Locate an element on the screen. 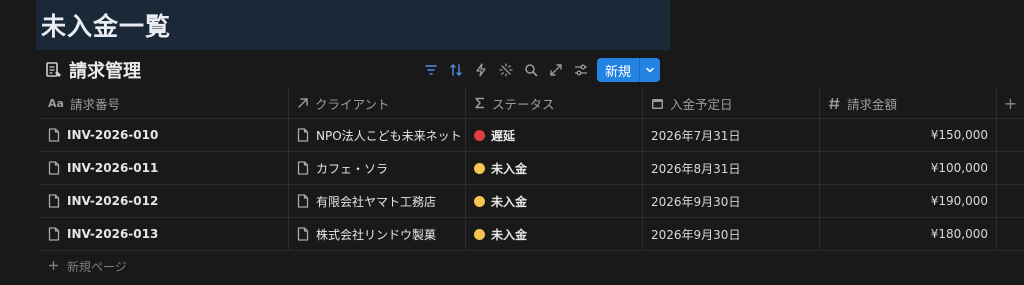 This screenshot has height=285, width=1024. formula-icon is located at coordinates (480, 103).